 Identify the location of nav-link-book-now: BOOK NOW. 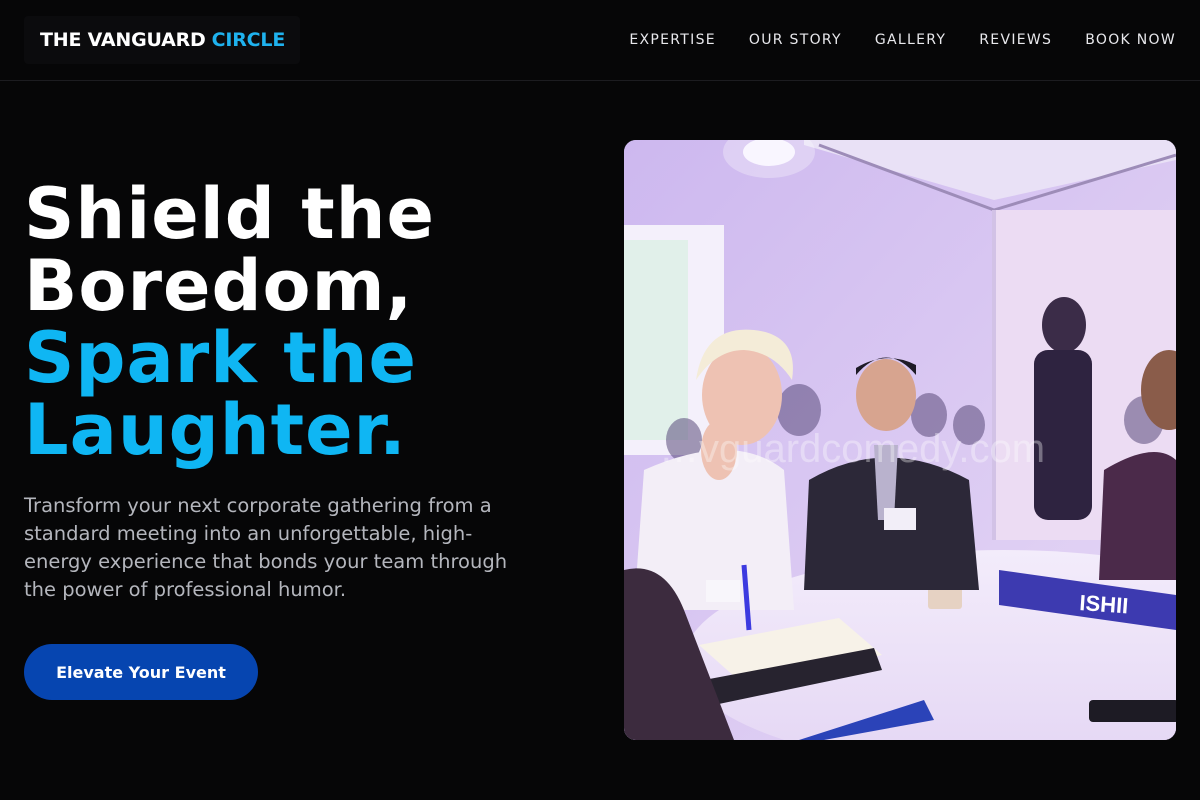
(1130, 40).